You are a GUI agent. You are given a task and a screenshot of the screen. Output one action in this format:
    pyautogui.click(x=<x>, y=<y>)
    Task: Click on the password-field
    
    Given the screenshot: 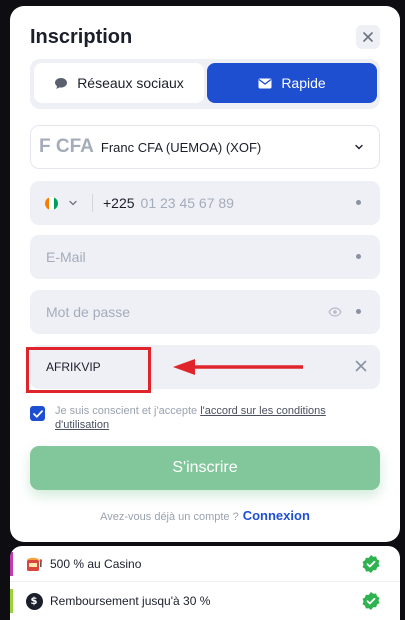 What is the action you would take?
    pyautogui.click(x=205, y=312)
    